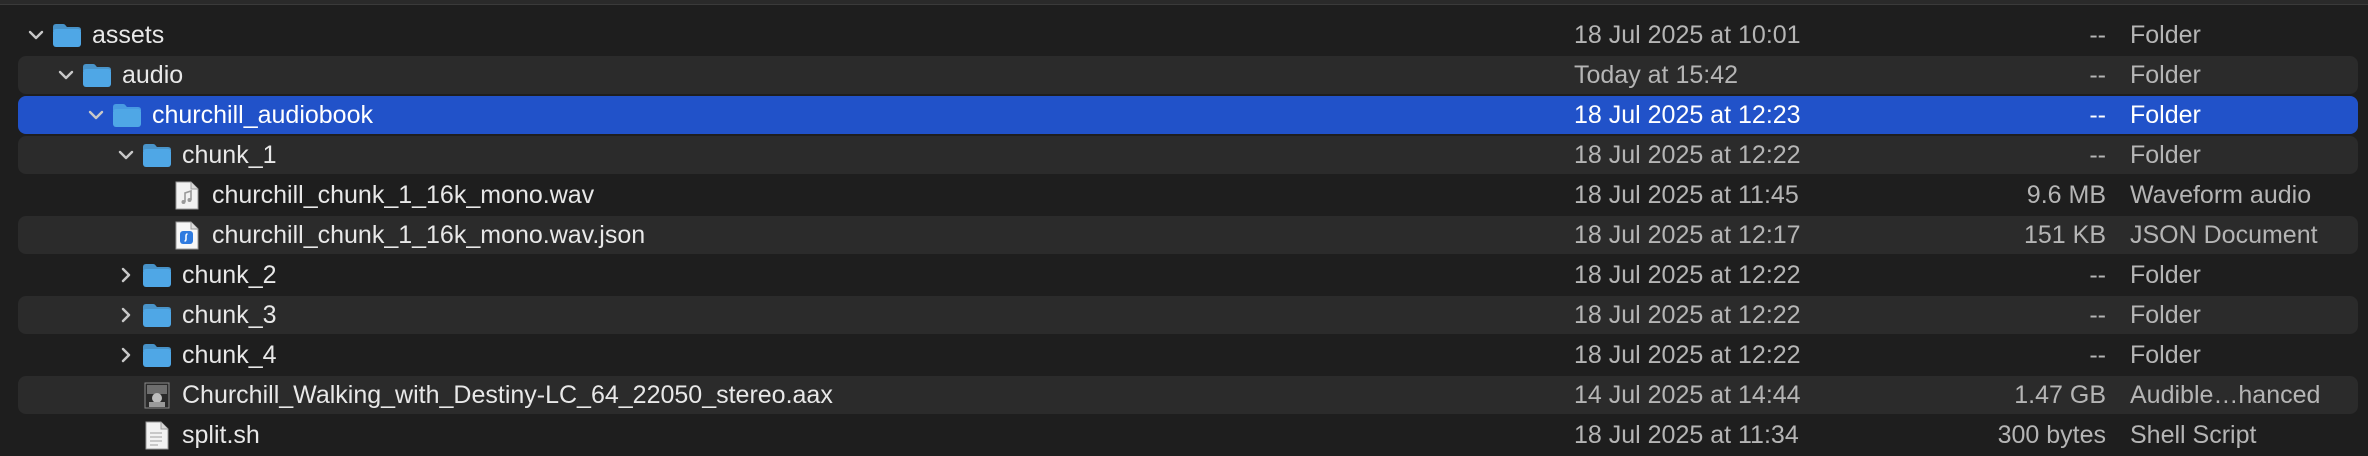  I want to click on file-kind: Shell Script, so click(2193, 435).